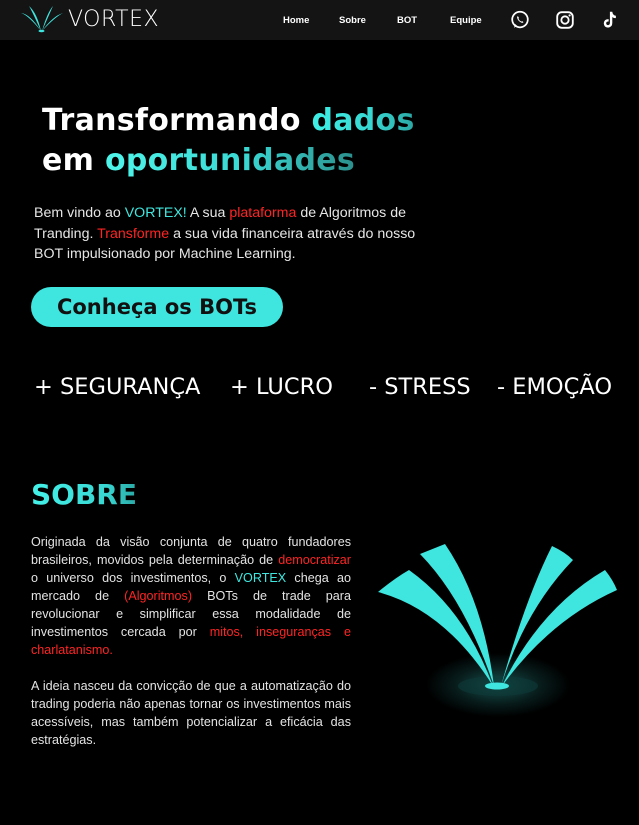 The width and height of the screenshot is (639, 825). I want to click on about-red-highlight: democratizar, so click(314, 560).